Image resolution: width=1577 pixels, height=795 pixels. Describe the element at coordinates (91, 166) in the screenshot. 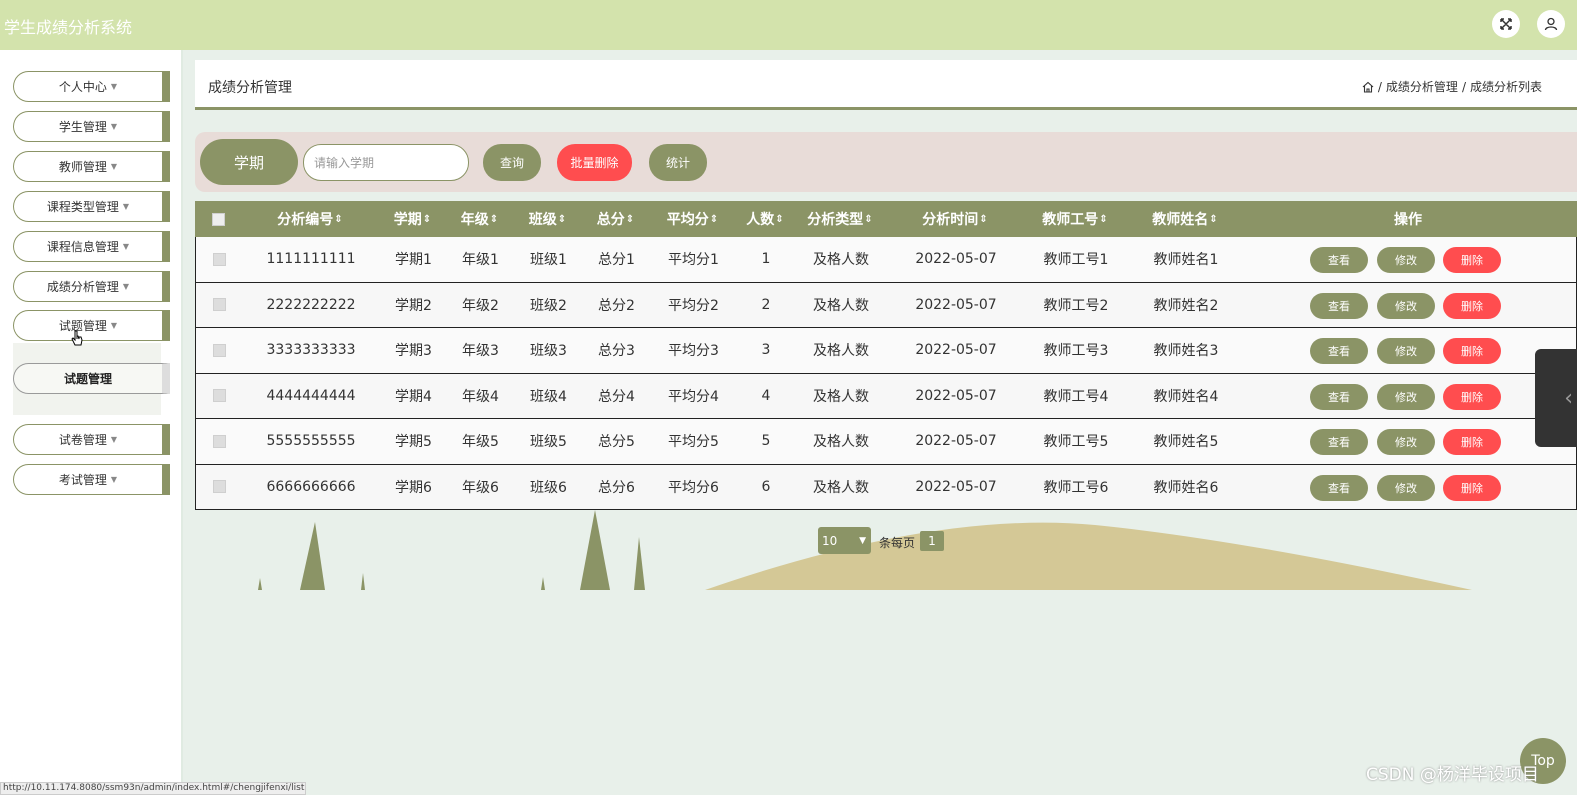

I see `sidebar-item-teacher-management: 教师管理 ▼` at that location.